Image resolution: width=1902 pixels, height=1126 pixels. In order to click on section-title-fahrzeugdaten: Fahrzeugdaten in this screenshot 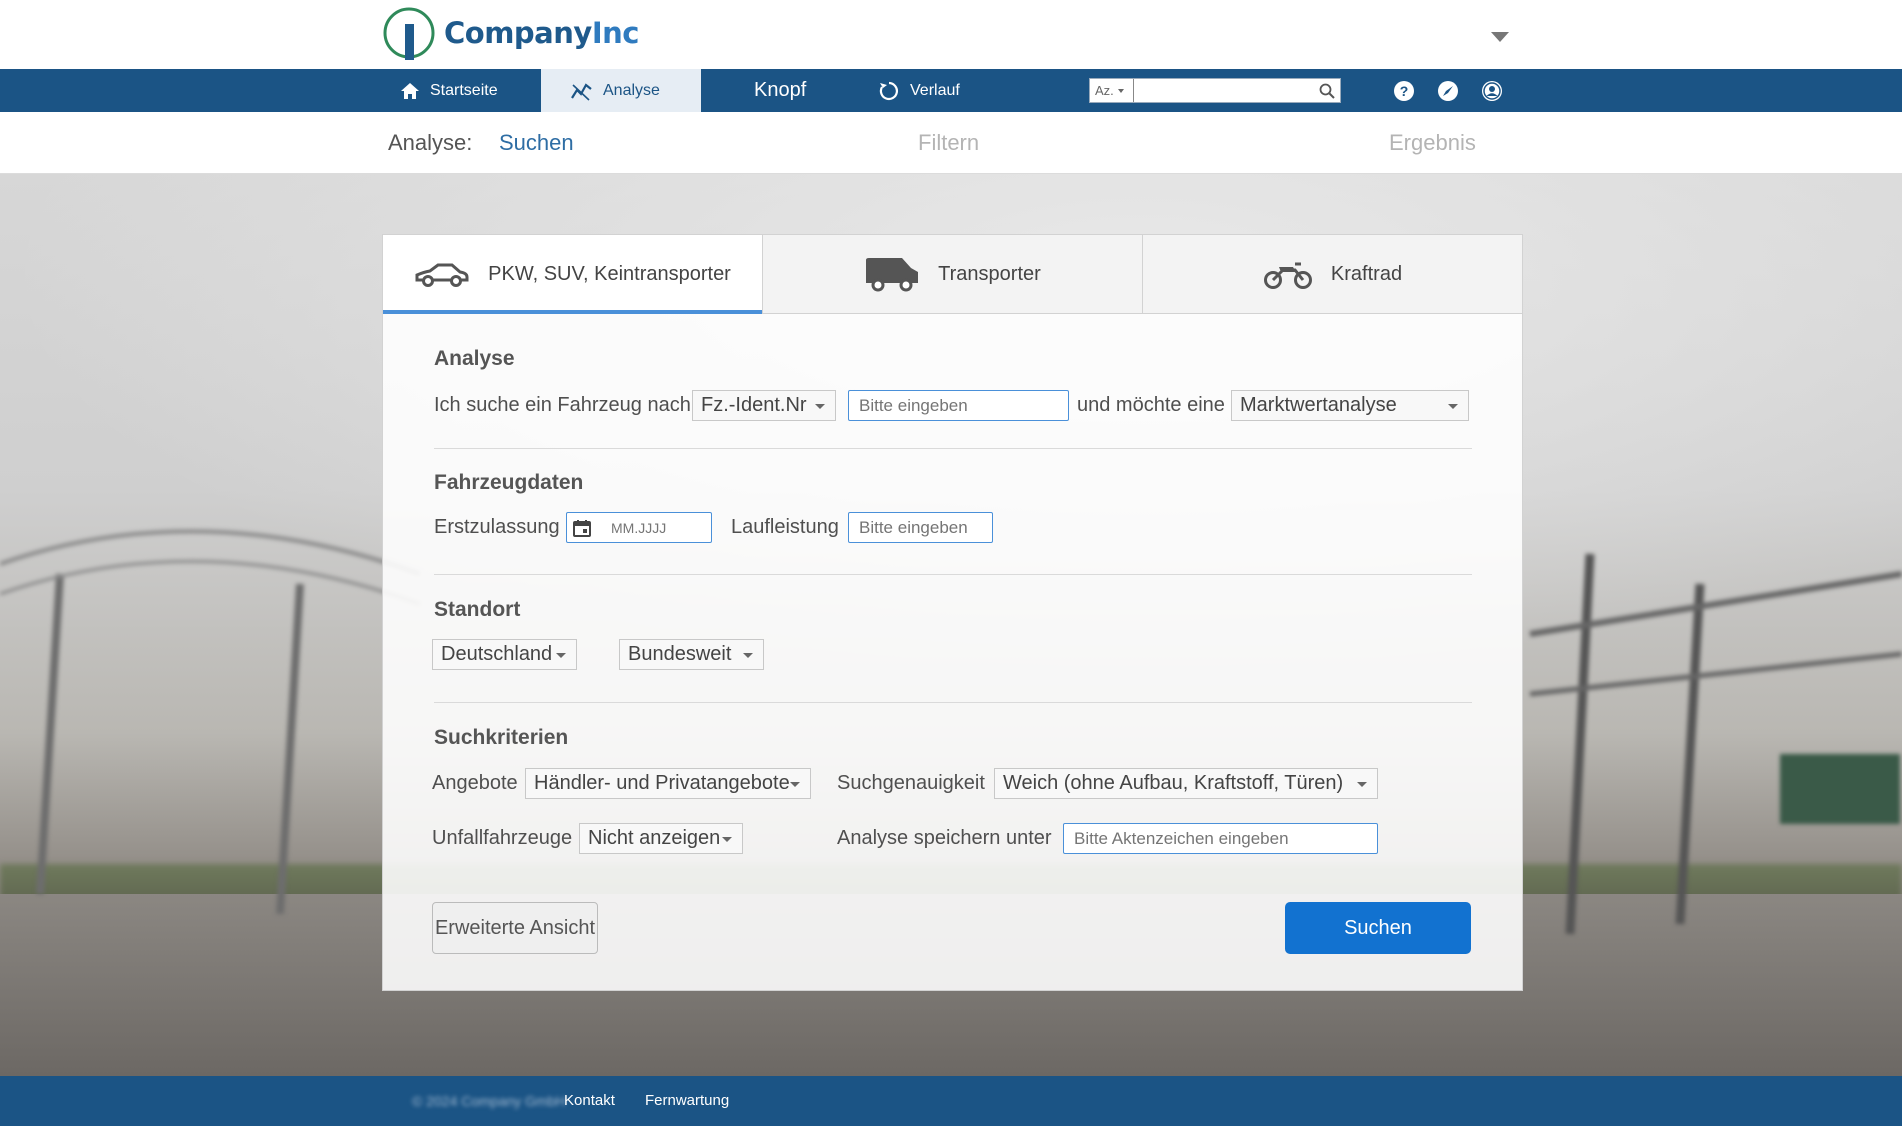, I will do `click(509, 482)`.